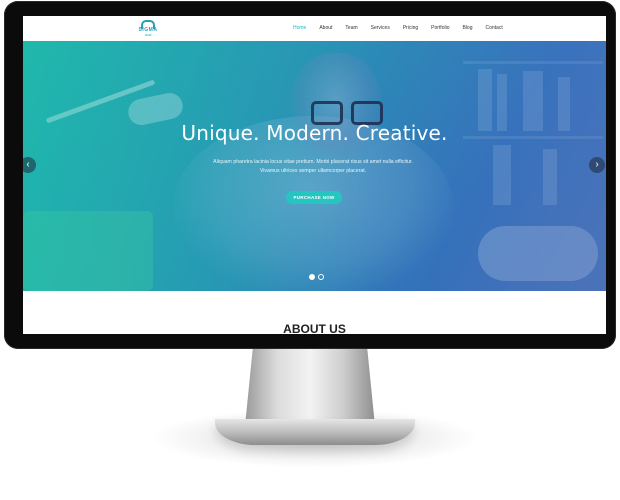 This screenshot has width=620, height=500. What do you see at coordinates (380, 28) in the screenshot?
I see `nav-item-services: Services` at bounding box center [380, 28].